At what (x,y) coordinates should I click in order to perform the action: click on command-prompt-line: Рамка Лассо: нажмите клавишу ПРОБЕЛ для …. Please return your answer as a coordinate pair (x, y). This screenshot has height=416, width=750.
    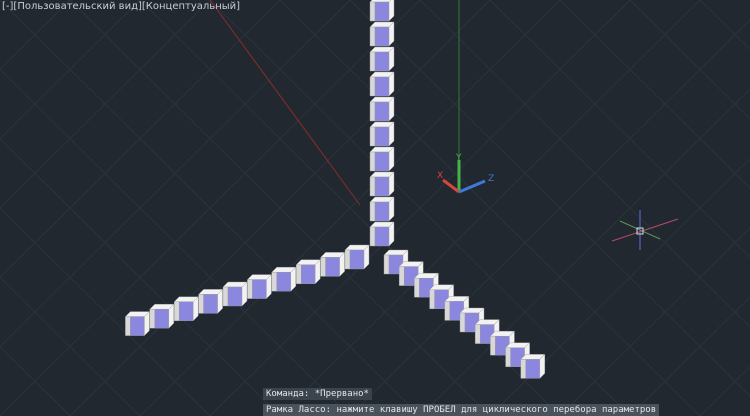
    Looking at the image, I should click on (461, 410).